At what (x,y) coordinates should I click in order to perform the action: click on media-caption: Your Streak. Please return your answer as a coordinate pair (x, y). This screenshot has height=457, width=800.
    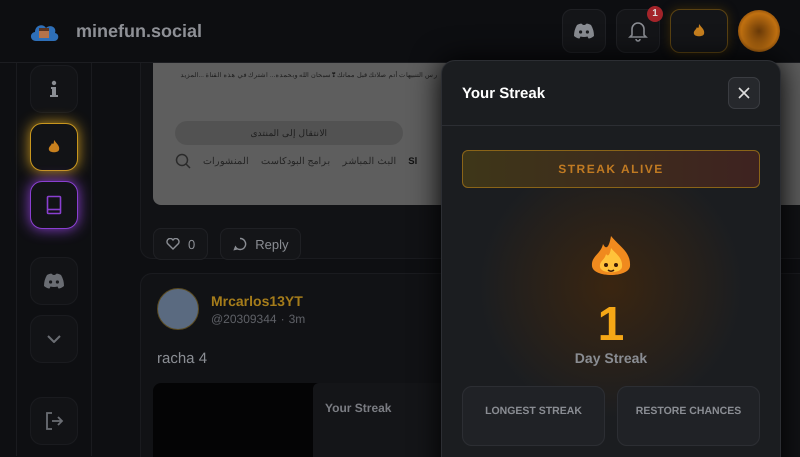
    Looking at the image, I should click on (358, 408).